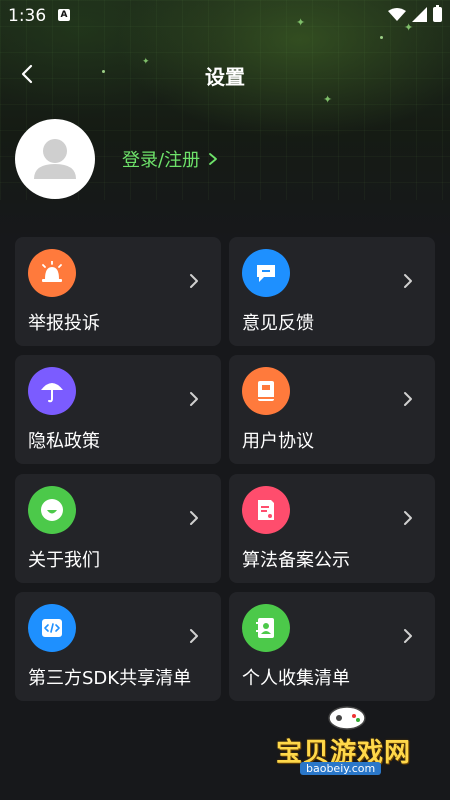 This screenshot has width=450, height=800. What do you see at coordinates (52, 391) in the screenshot?
I see `umbrella-icon` at bounding box center [52, 391].